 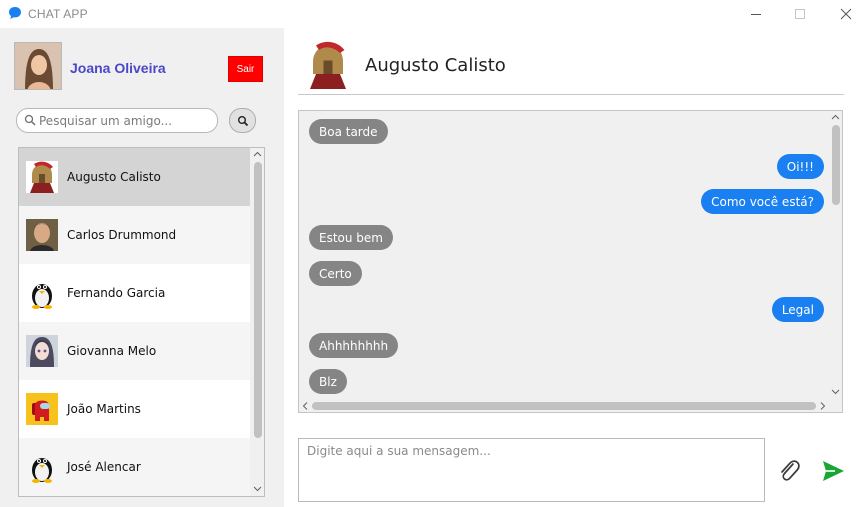 What do you see at coordinates (571, 94) in the screenshot?
I see `header-divider` at bounding box center [571, 94].